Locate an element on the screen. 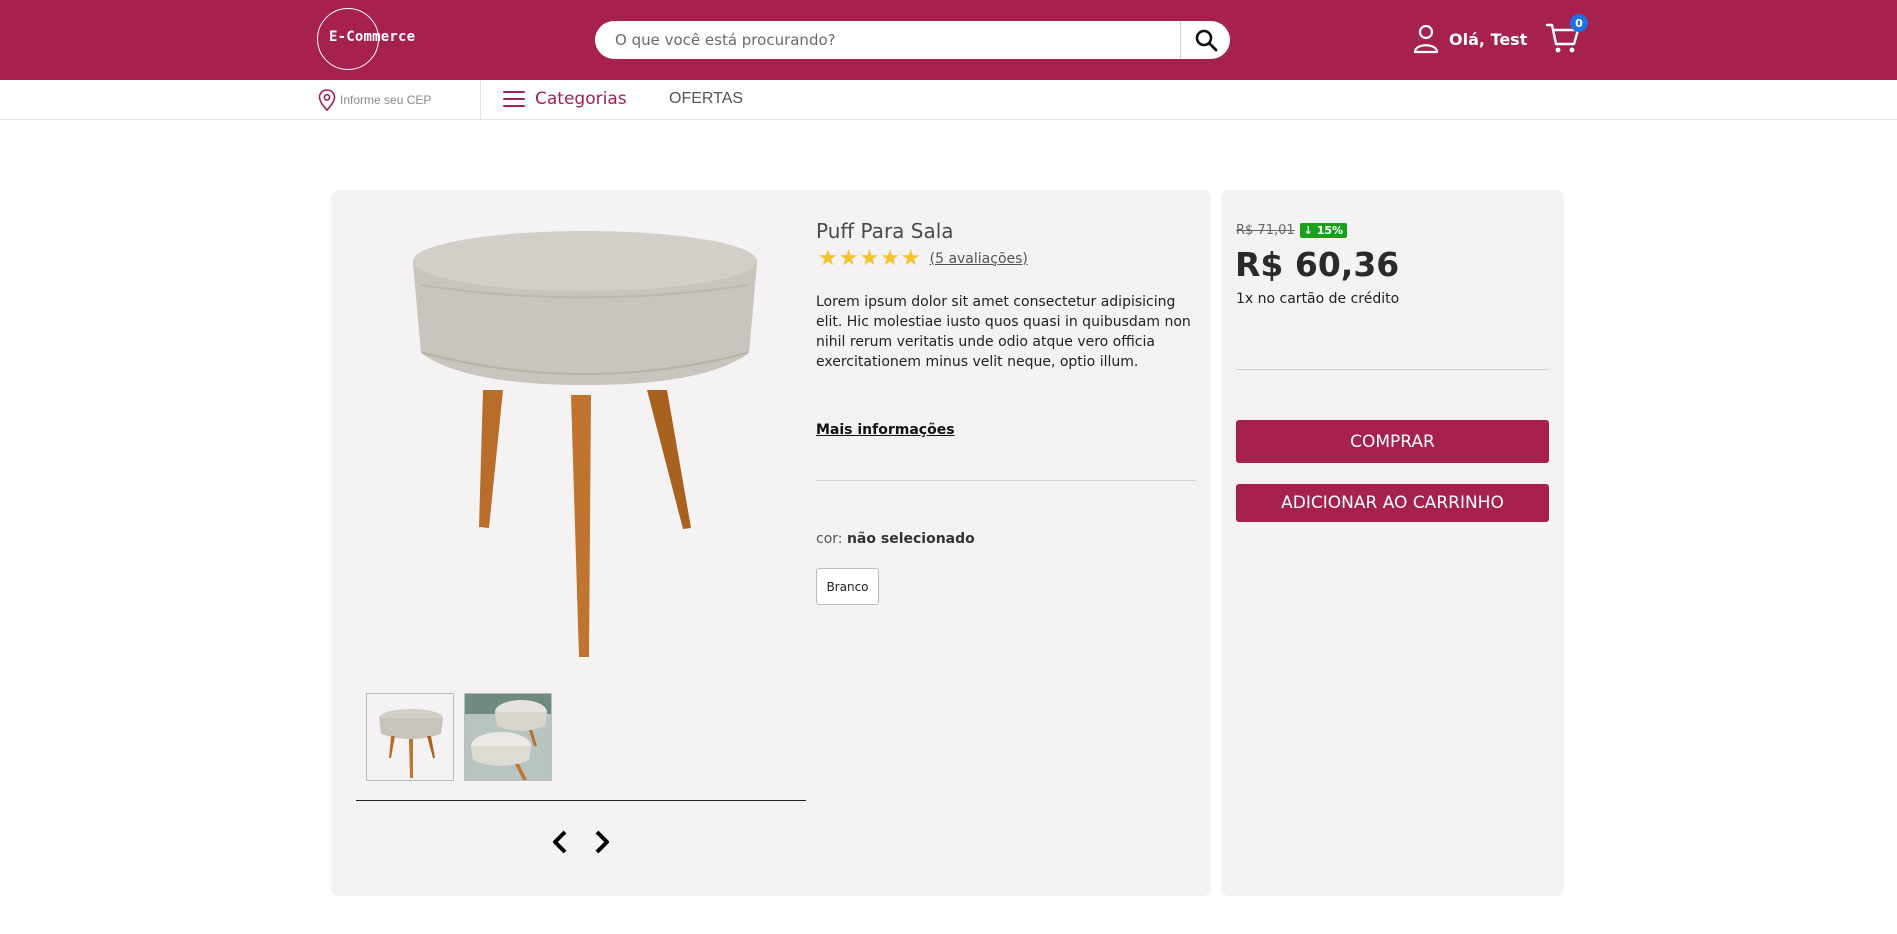 The height and width of the screenshot is (934, 1897). gallery-prev-button is located at coordinates (560, 842).